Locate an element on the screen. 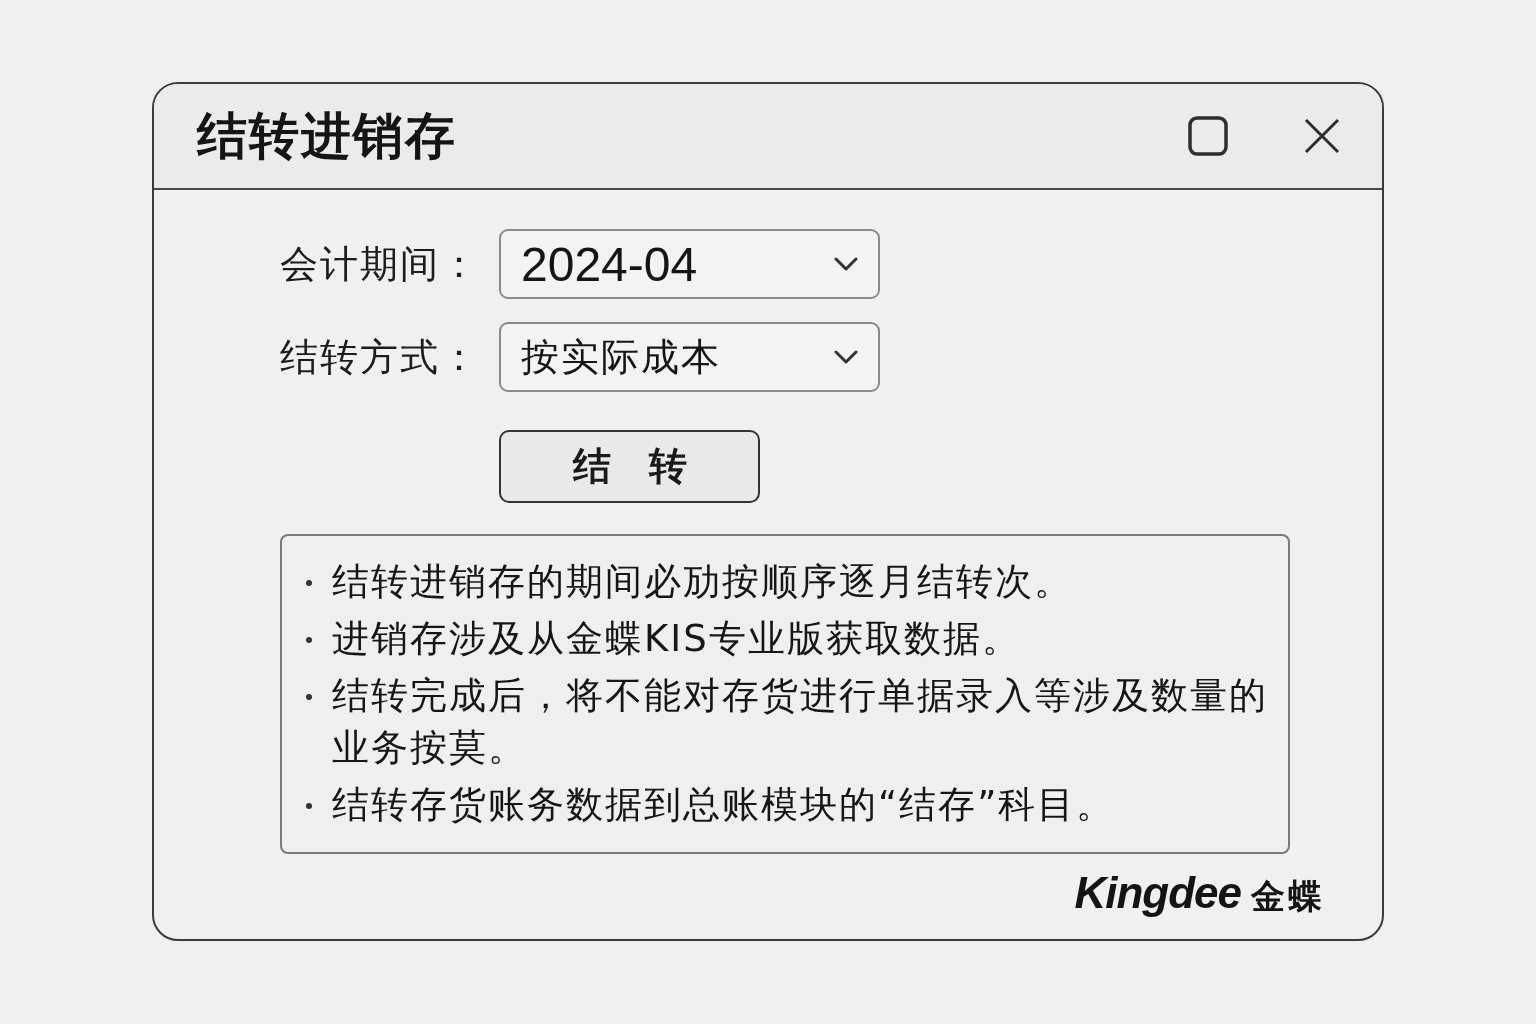 Image resolution: width=1536 pixels, height=1024 pixels. dropdown-field: 按实际成本 is located at coordinates (689, 357).